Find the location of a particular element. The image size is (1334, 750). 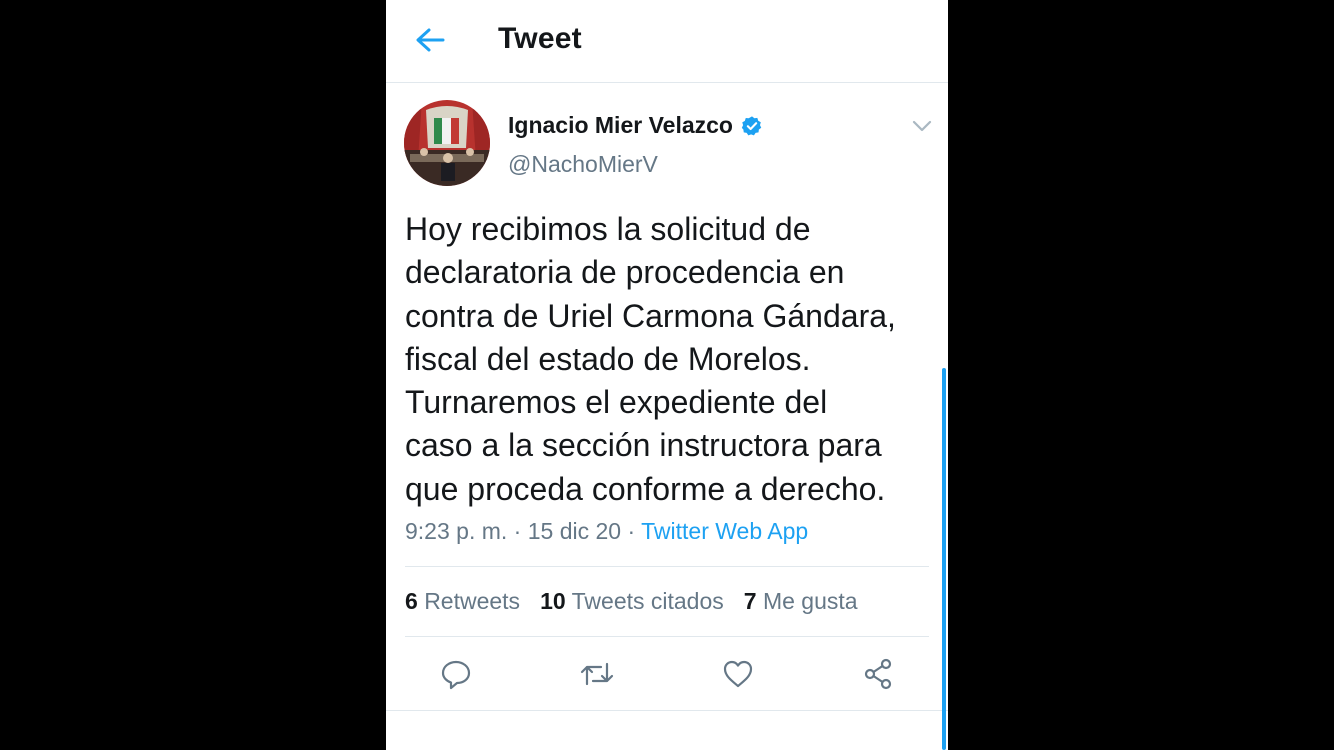

quote-tweets-count: 10 Tweets citados is located at coordinates (632, 601).